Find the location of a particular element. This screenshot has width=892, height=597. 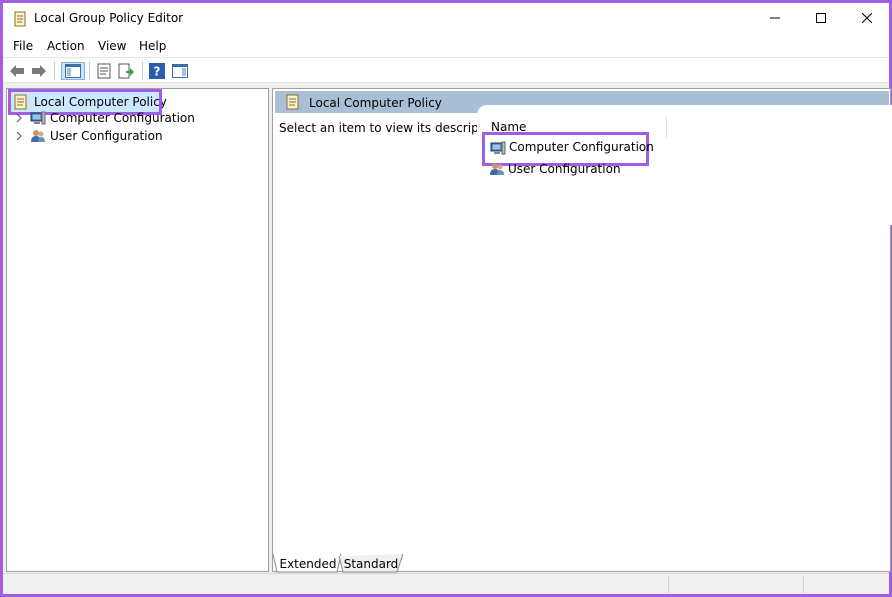

menu-help: Help is located at coordinates (152, 46).